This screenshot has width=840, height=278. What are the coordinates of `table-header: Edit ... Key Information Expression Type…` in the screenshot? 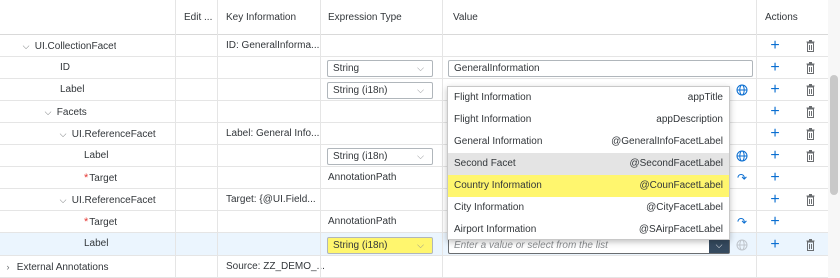 It's located at (414, 17).